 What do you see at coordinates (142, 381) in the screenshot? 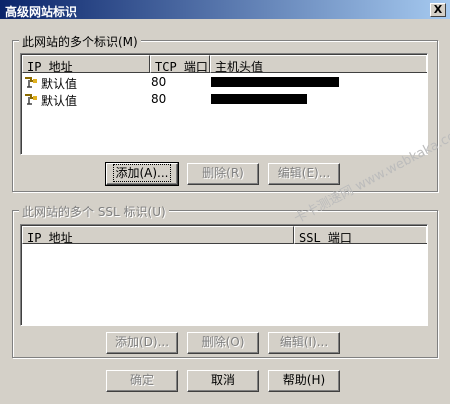
I see `ok-button: 确定` at bounding box center [142, 381].